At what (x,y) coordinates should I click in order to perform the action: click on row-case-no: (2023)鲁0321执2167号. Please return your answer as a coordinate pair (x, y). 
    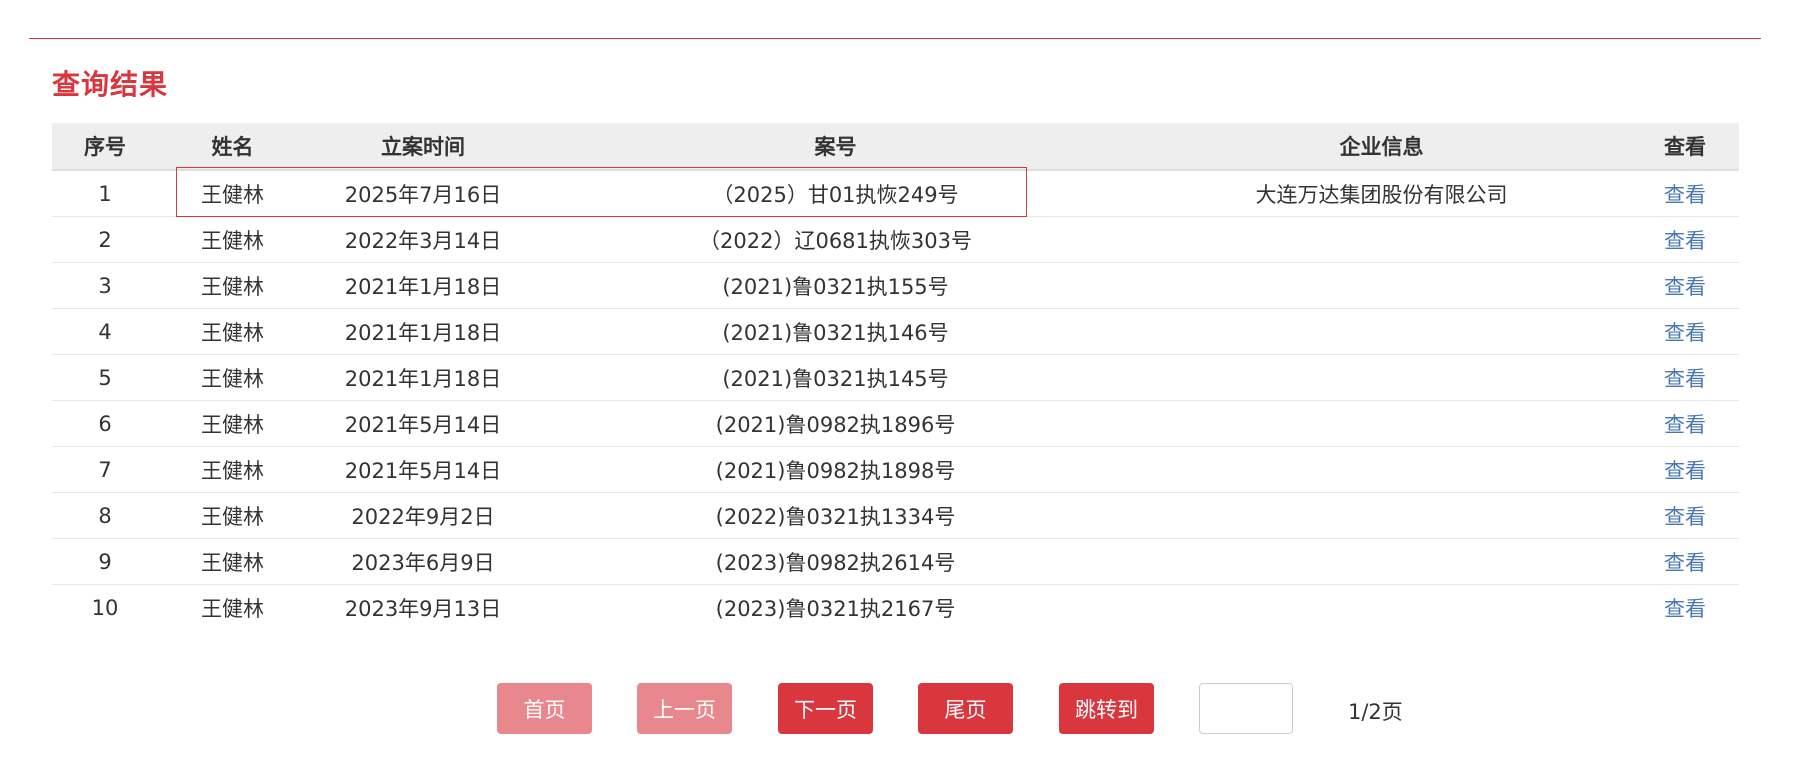
    Looking at the image, I should click on (835, 608).